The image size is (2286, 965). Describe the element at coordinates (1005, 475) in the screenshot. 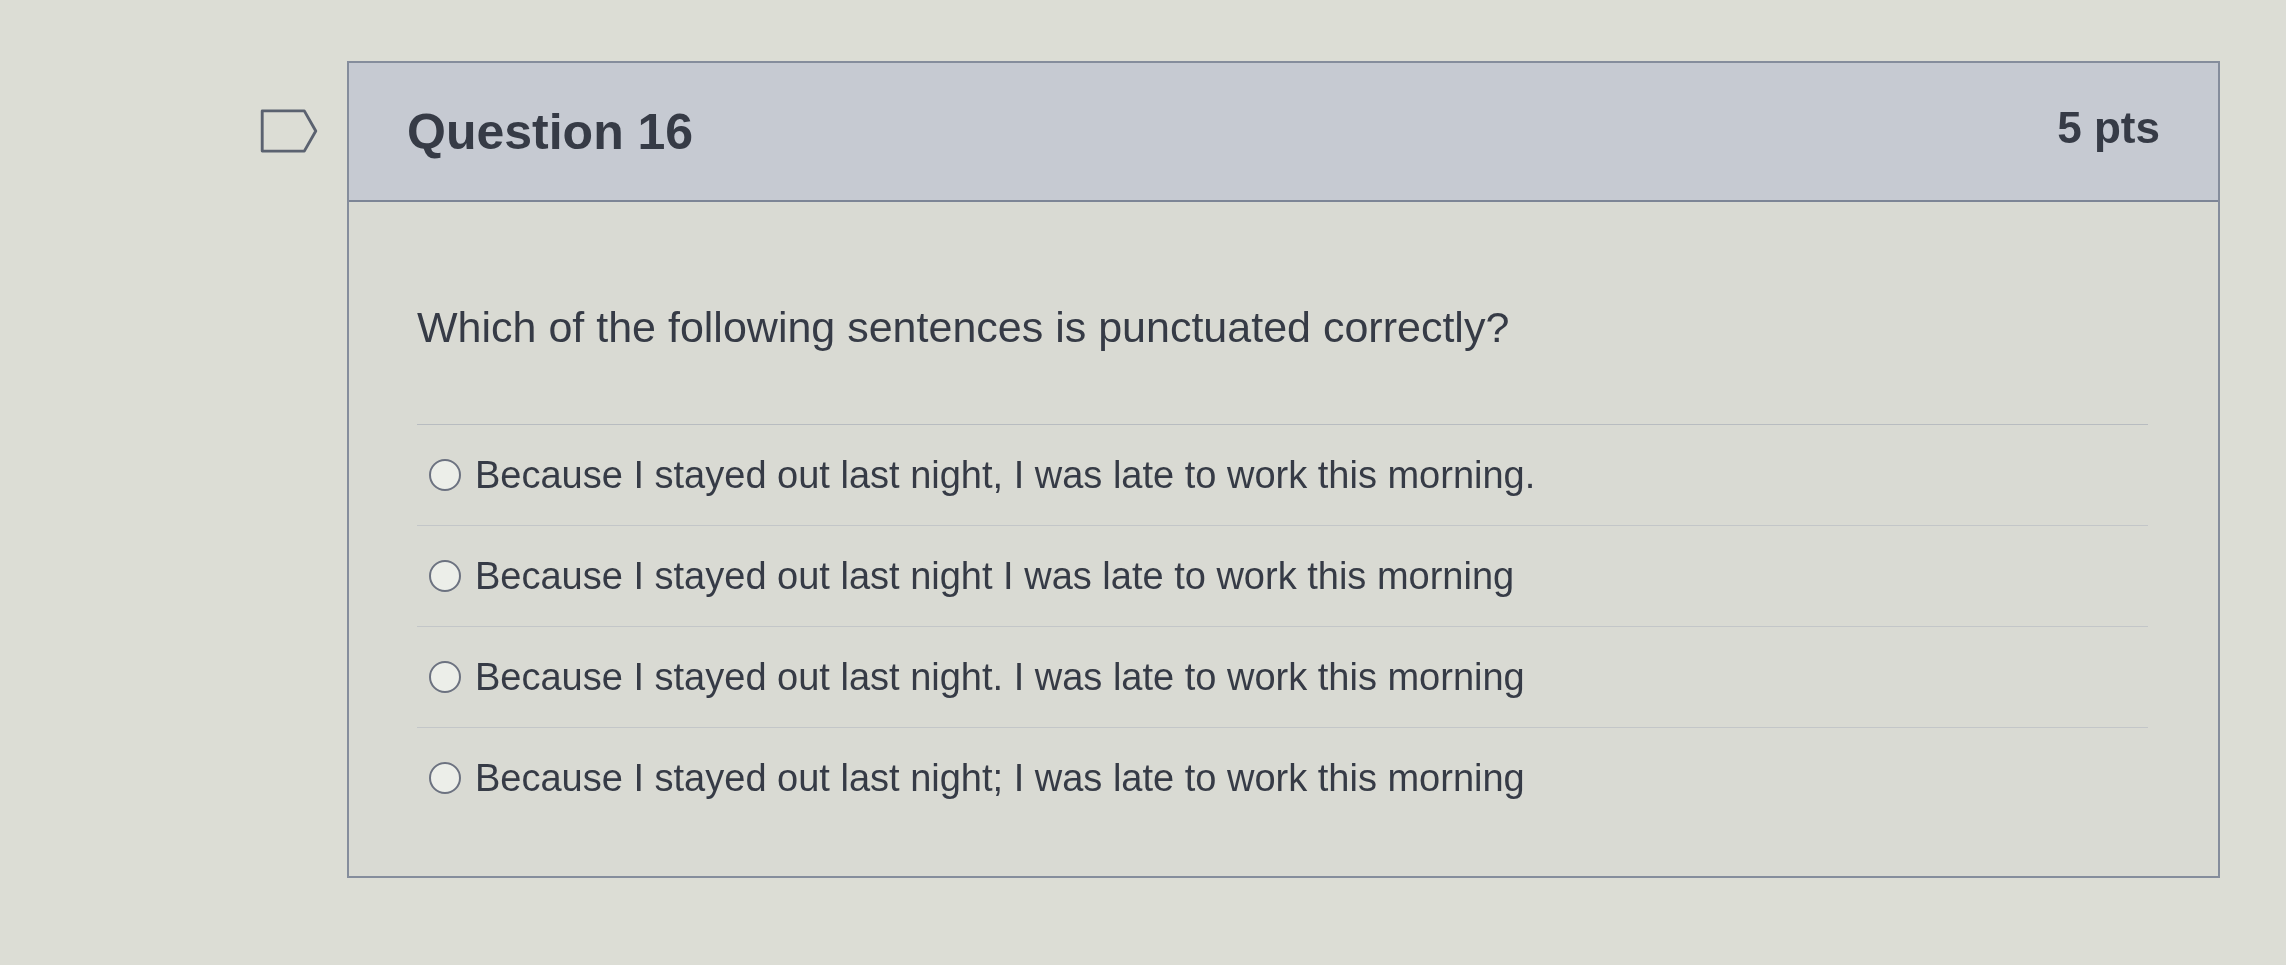

I see `answer-label: Because I stayed out last night, I was late to work this morning.` at that location.